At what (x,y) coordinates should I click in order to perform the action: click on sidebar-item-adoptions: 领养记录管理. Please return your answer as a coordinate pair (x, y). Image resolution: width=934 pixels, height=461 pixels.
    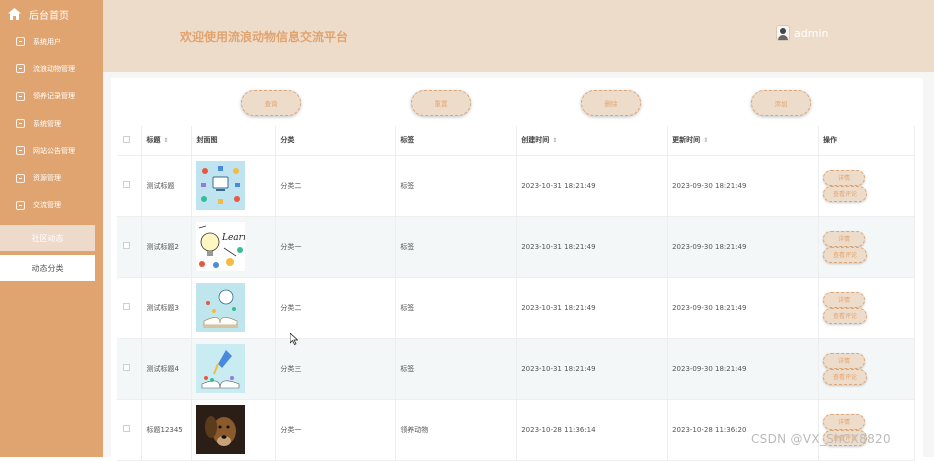
    Looking at the image, I should click on (51, 96).